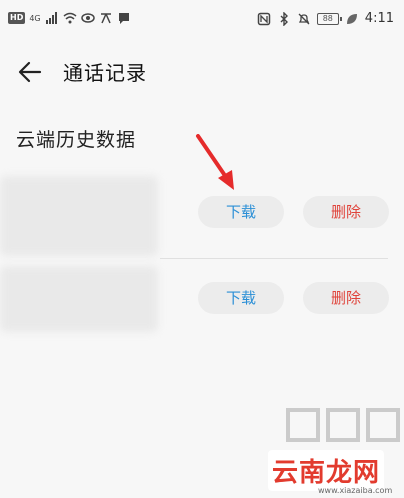 The width and height of the screenshot is (404, 498). Describe the element at coordinates (304, 18) in the screenshot. I see `mute-icon` at that location.